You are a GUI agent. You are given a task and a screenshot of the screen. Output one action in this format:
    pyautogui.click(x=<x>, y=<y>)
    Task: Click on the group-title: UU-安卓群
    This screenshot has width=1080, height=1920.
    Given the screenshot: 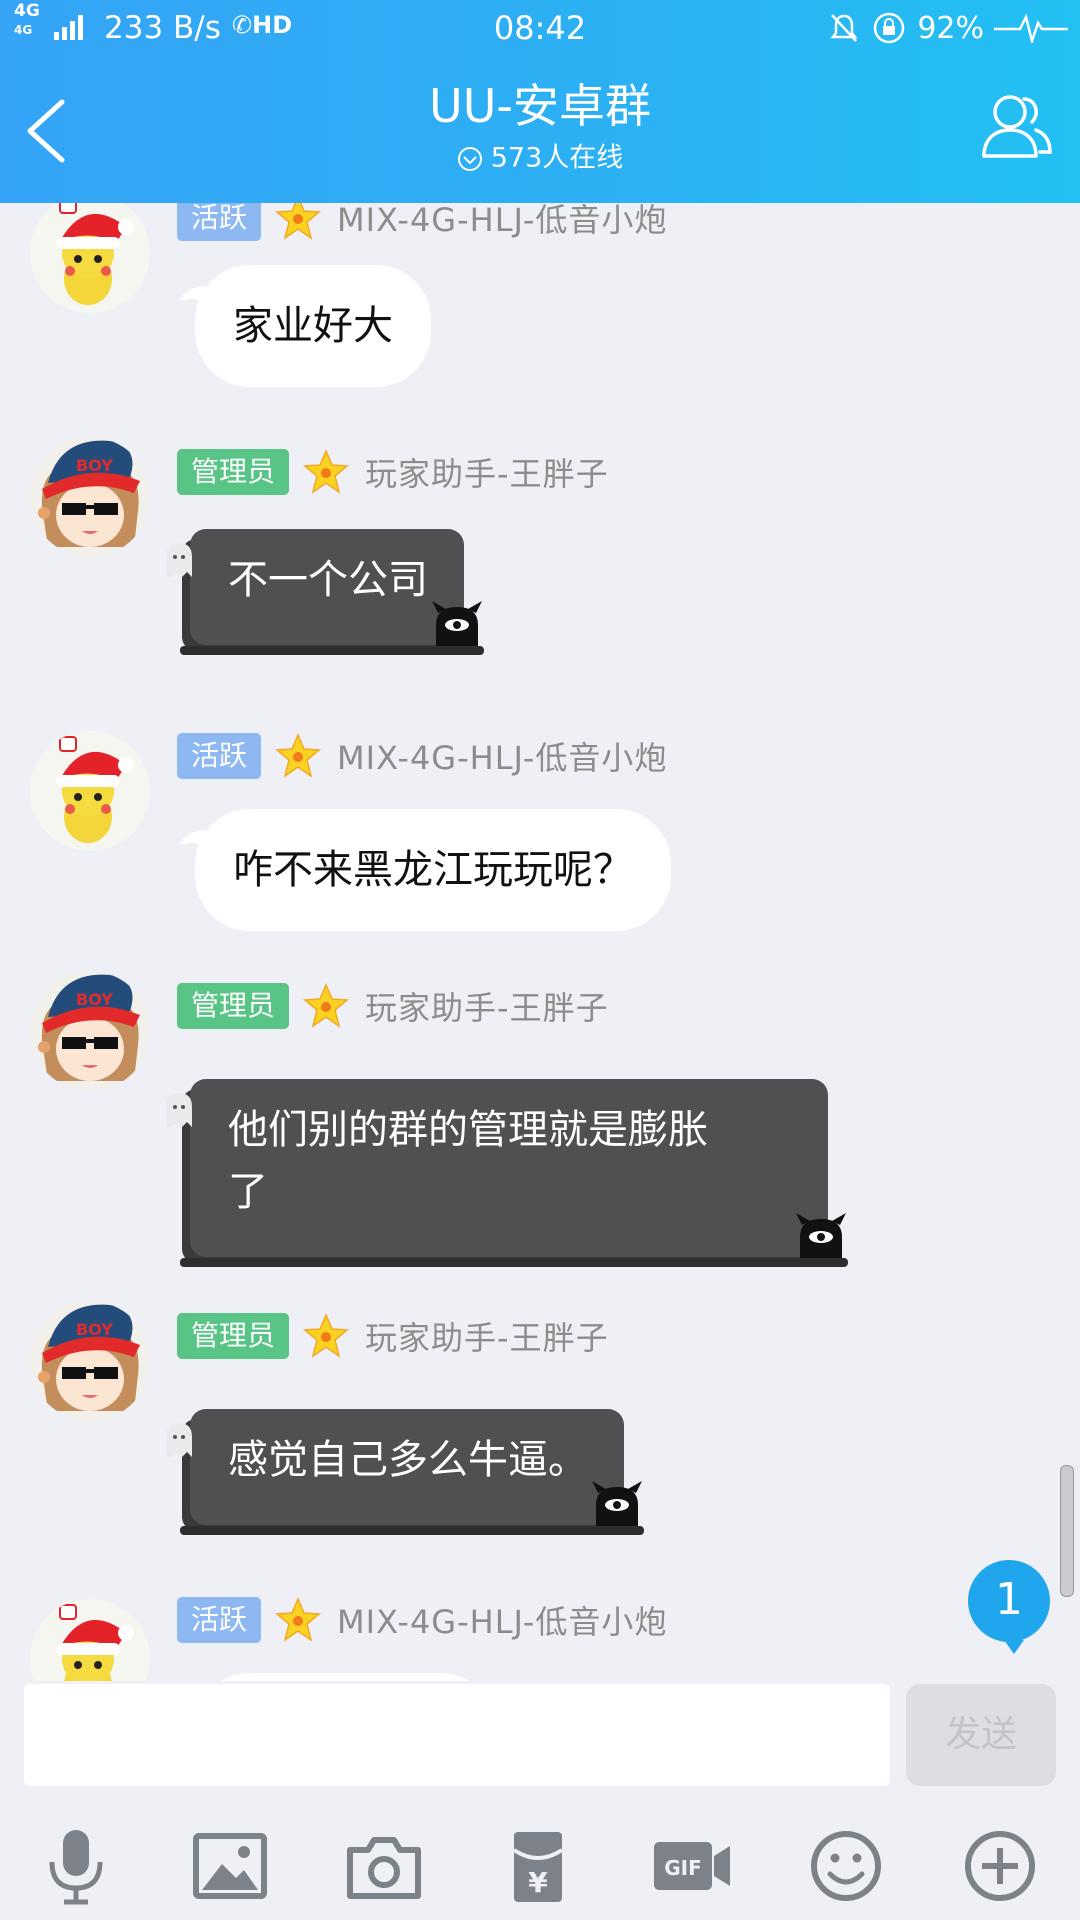 What is the action you would take?
    pyautogui.click(x=540, y=106)
    